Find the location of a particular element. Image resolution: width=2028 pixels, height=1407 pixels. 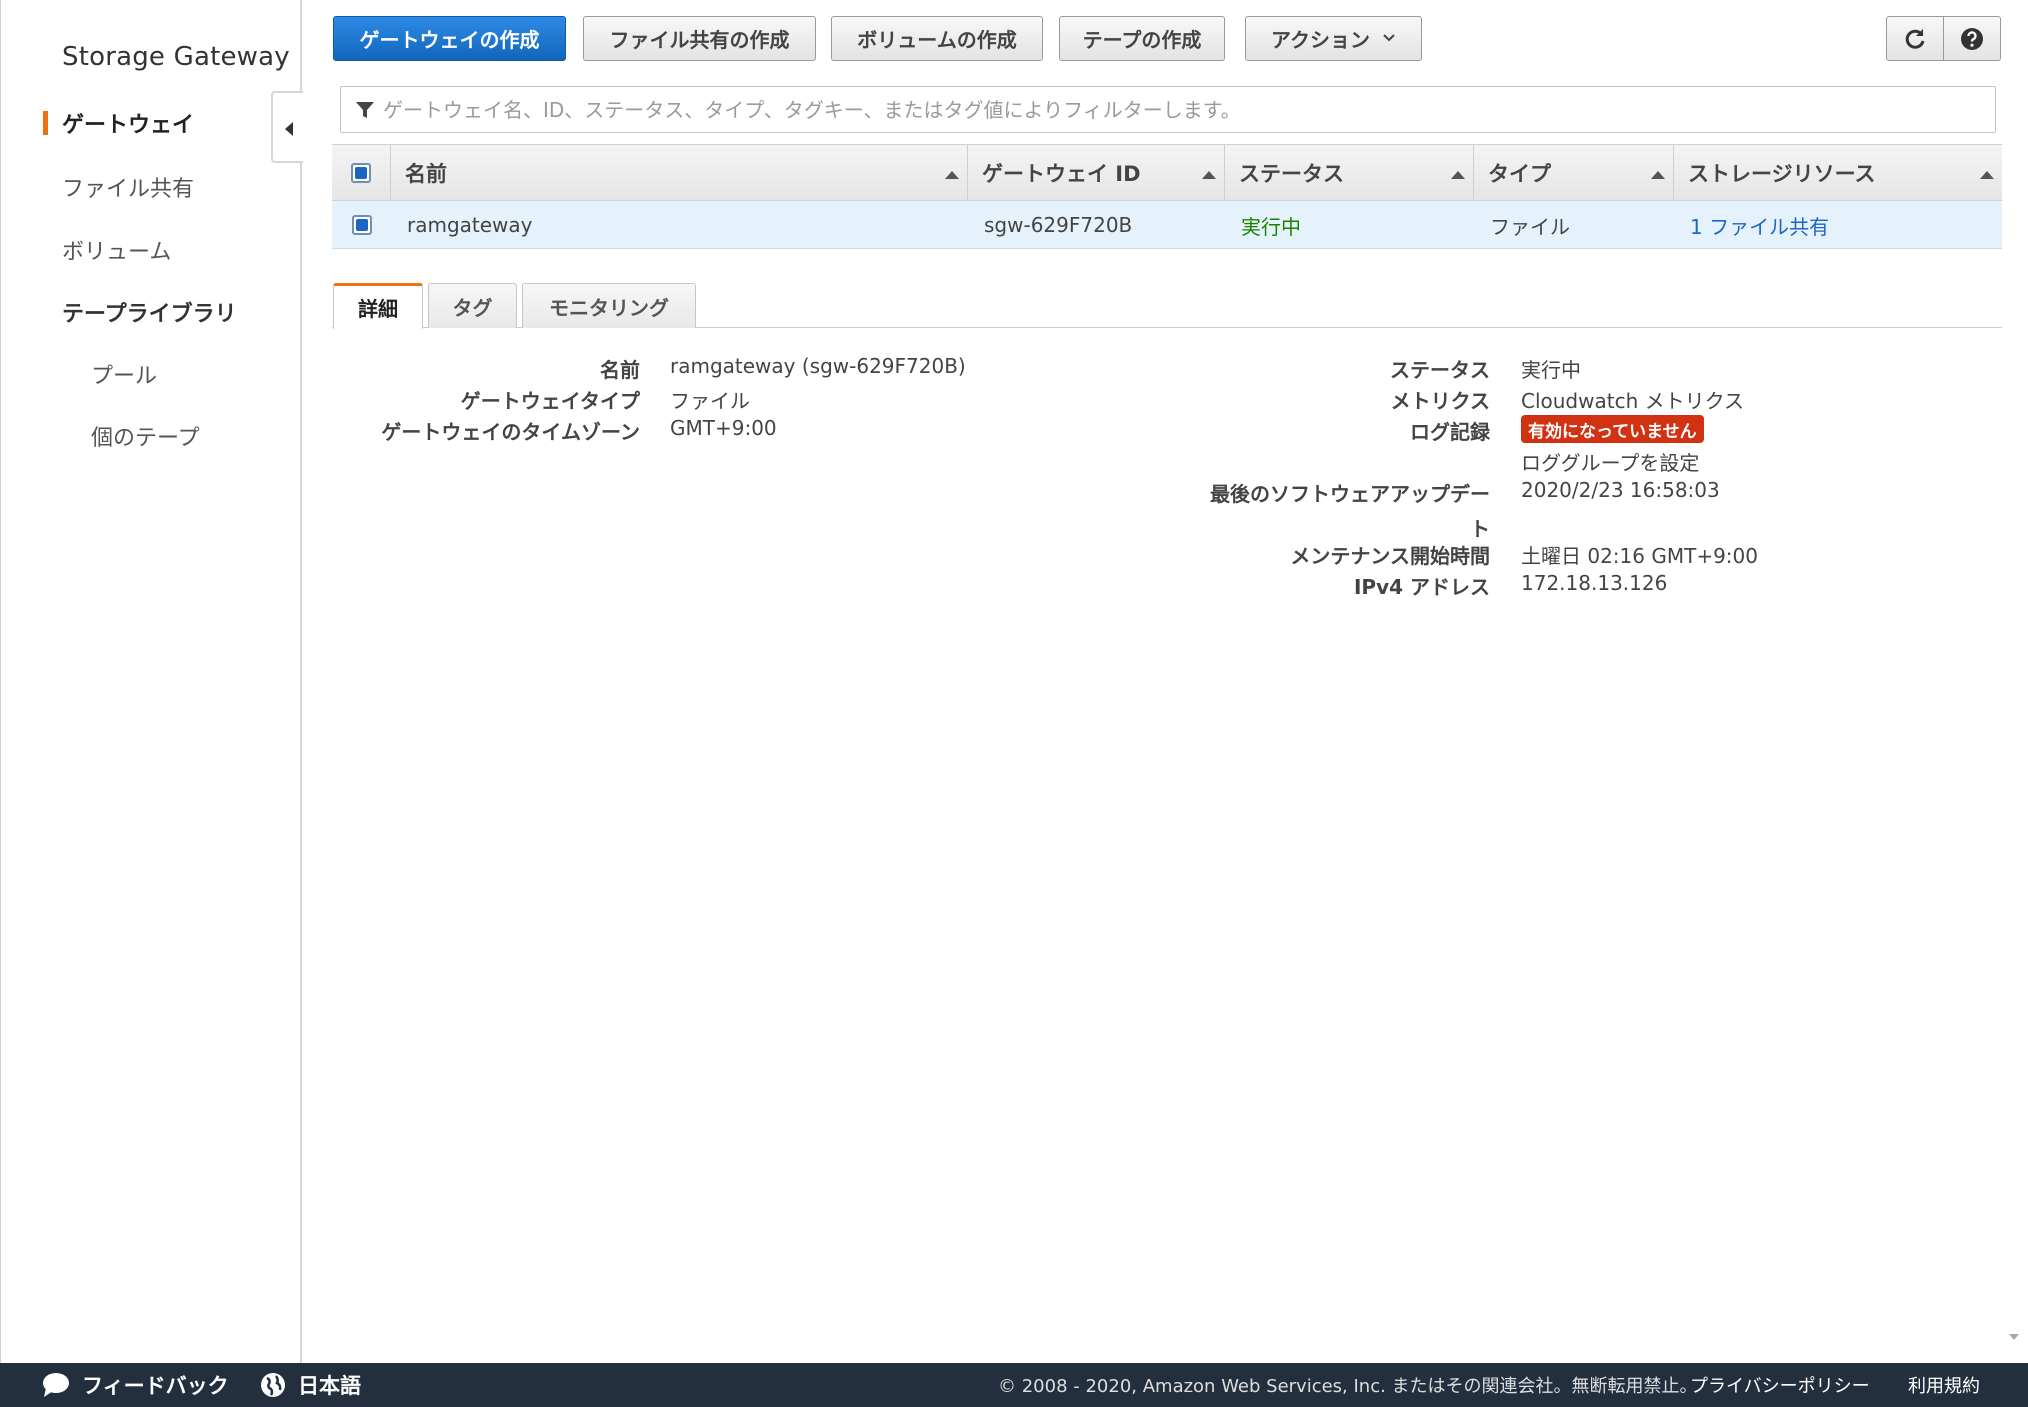

detail-status-label: ステータス is located at coordinates (1440, 370).